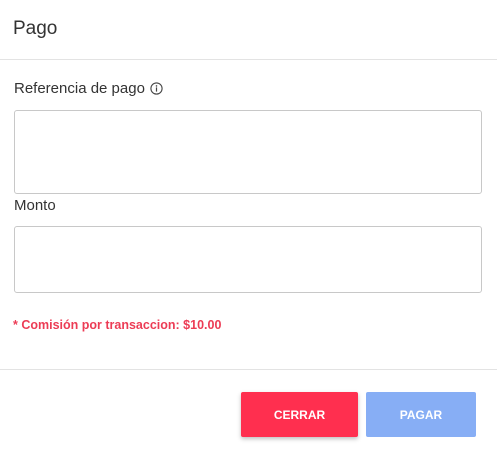  What do you see at coordinates (79, 88) in the screenshot?
I see `reference-label: Referencia de pago` at bounding box center [79, 88].